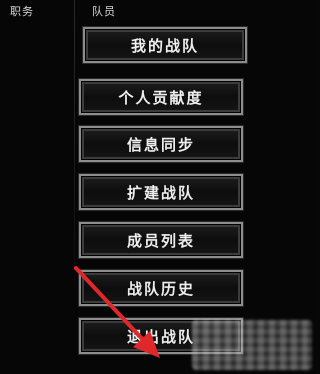 The width and height of the screenshot is (320, 374). What do you see at coordinates (22, 11) in the screenshot?
I see `column-header-position: 职务` at bounding box center [22, 11].